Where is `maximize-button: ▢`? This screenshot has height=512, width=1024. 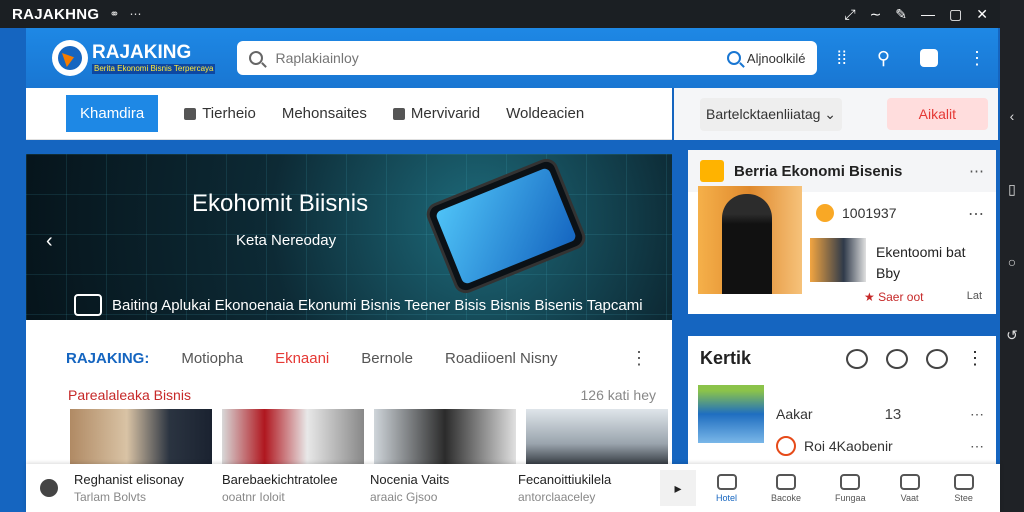
maximize-button: ▢ is located at coordinates (955, 14).